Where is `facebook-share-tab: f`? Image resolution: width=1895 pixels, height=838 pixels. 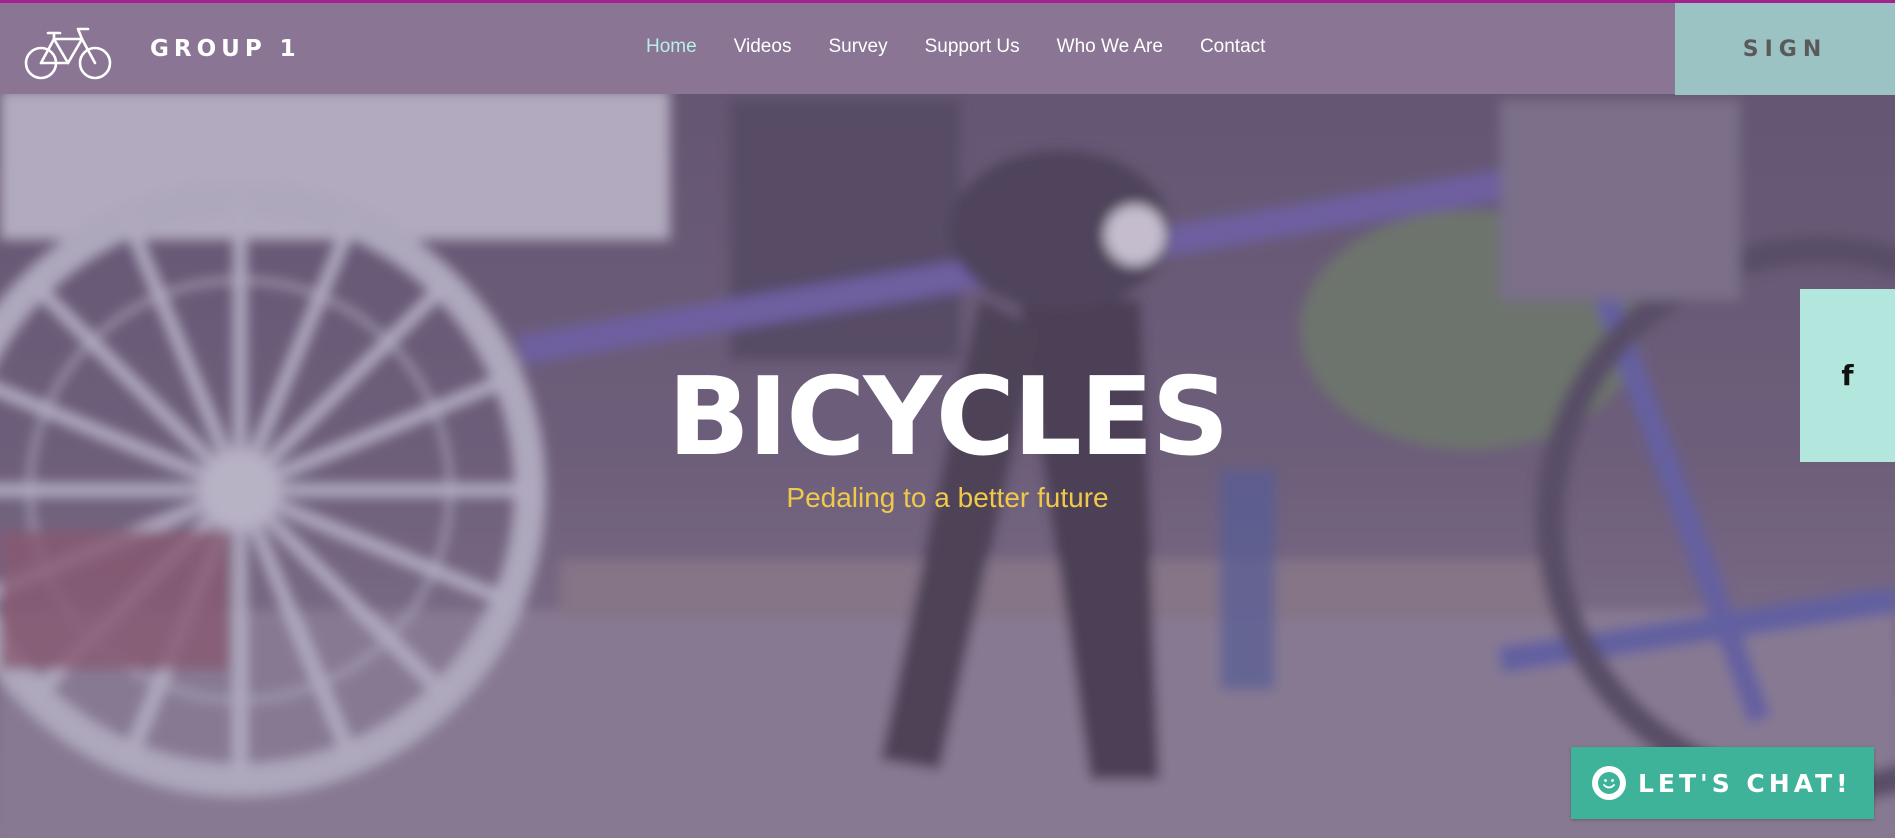 facebook-share-tab: f is located at coordinates (1847, 375).